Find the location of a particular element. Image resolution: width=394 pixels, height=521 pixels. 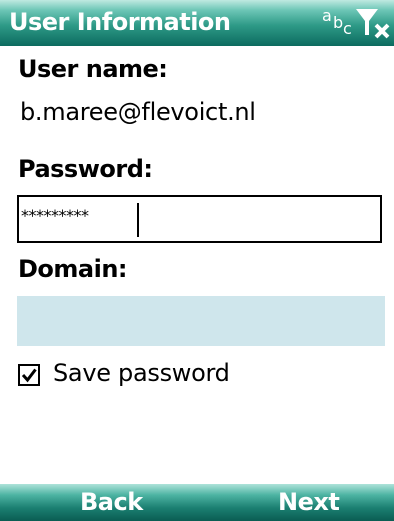

no-signal-icon is located at coordinates (373, 24).